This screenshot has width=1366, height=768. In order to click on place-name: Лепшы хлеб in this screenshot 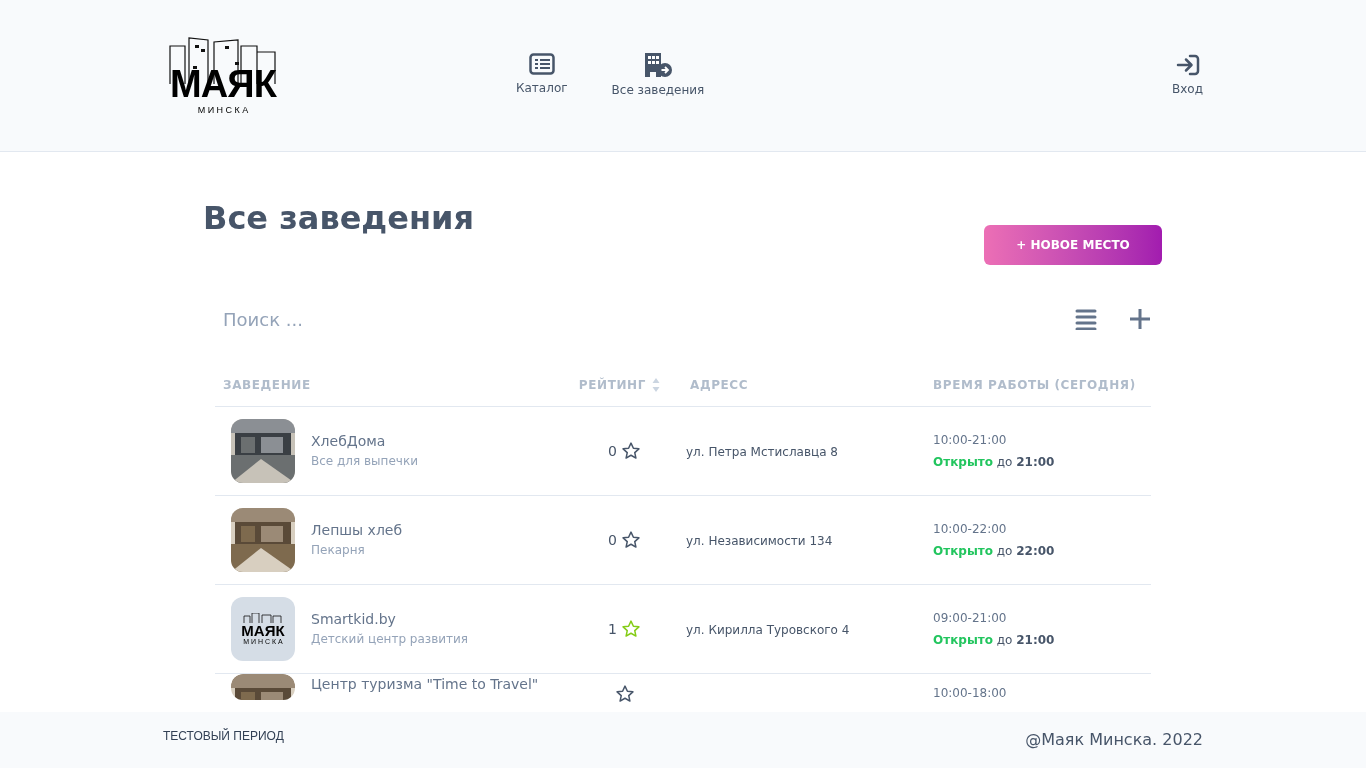, I will do `click(357, 530)`.